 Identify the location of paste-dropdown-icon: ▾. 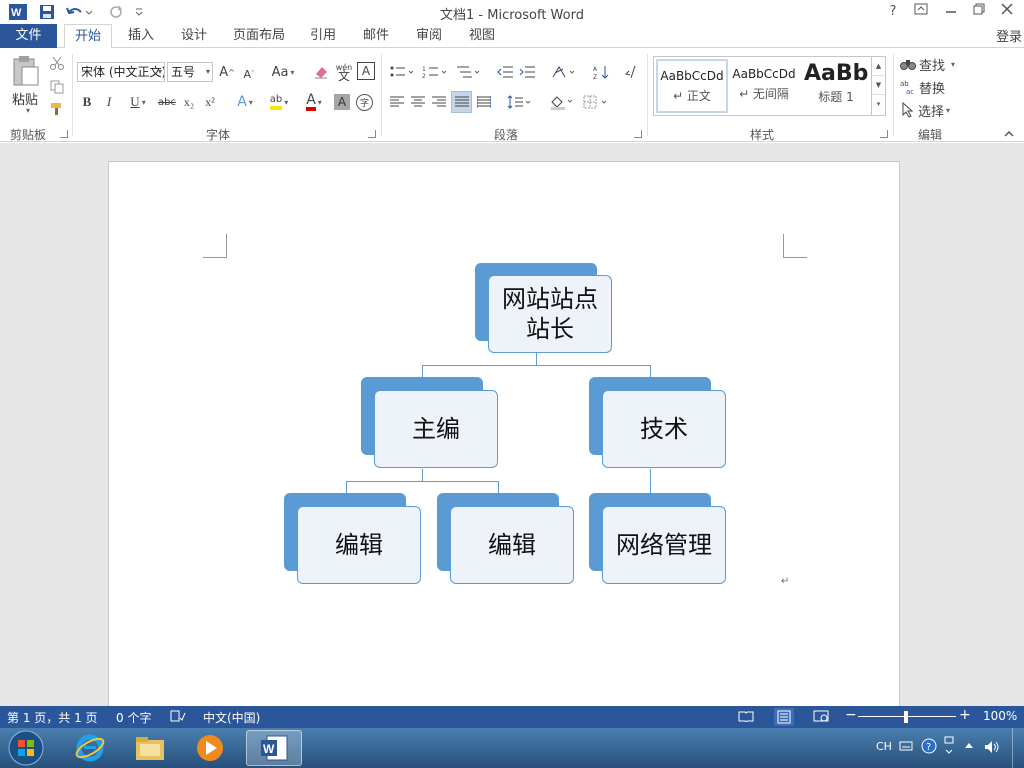
(27, 110).